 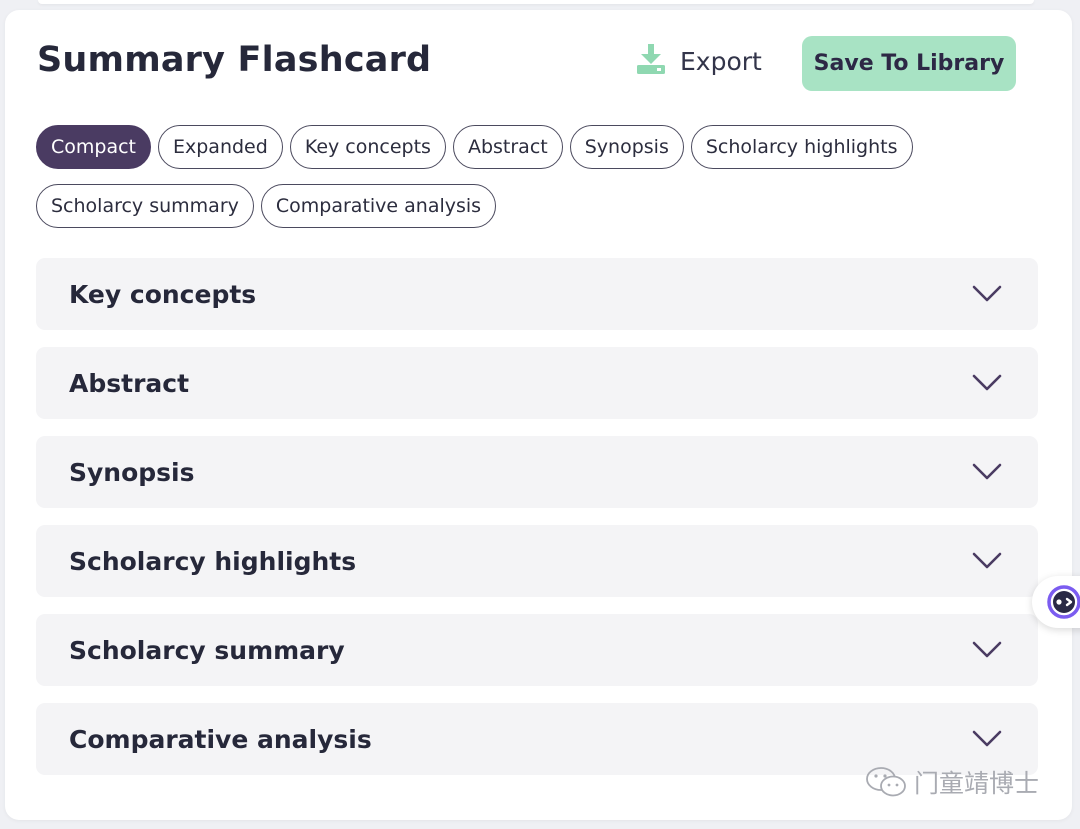 What do you see at coordinates (367, 147) in the screenshot?
I see `chip-key-concepts: Key concepts` at bounding box center [367, 147].